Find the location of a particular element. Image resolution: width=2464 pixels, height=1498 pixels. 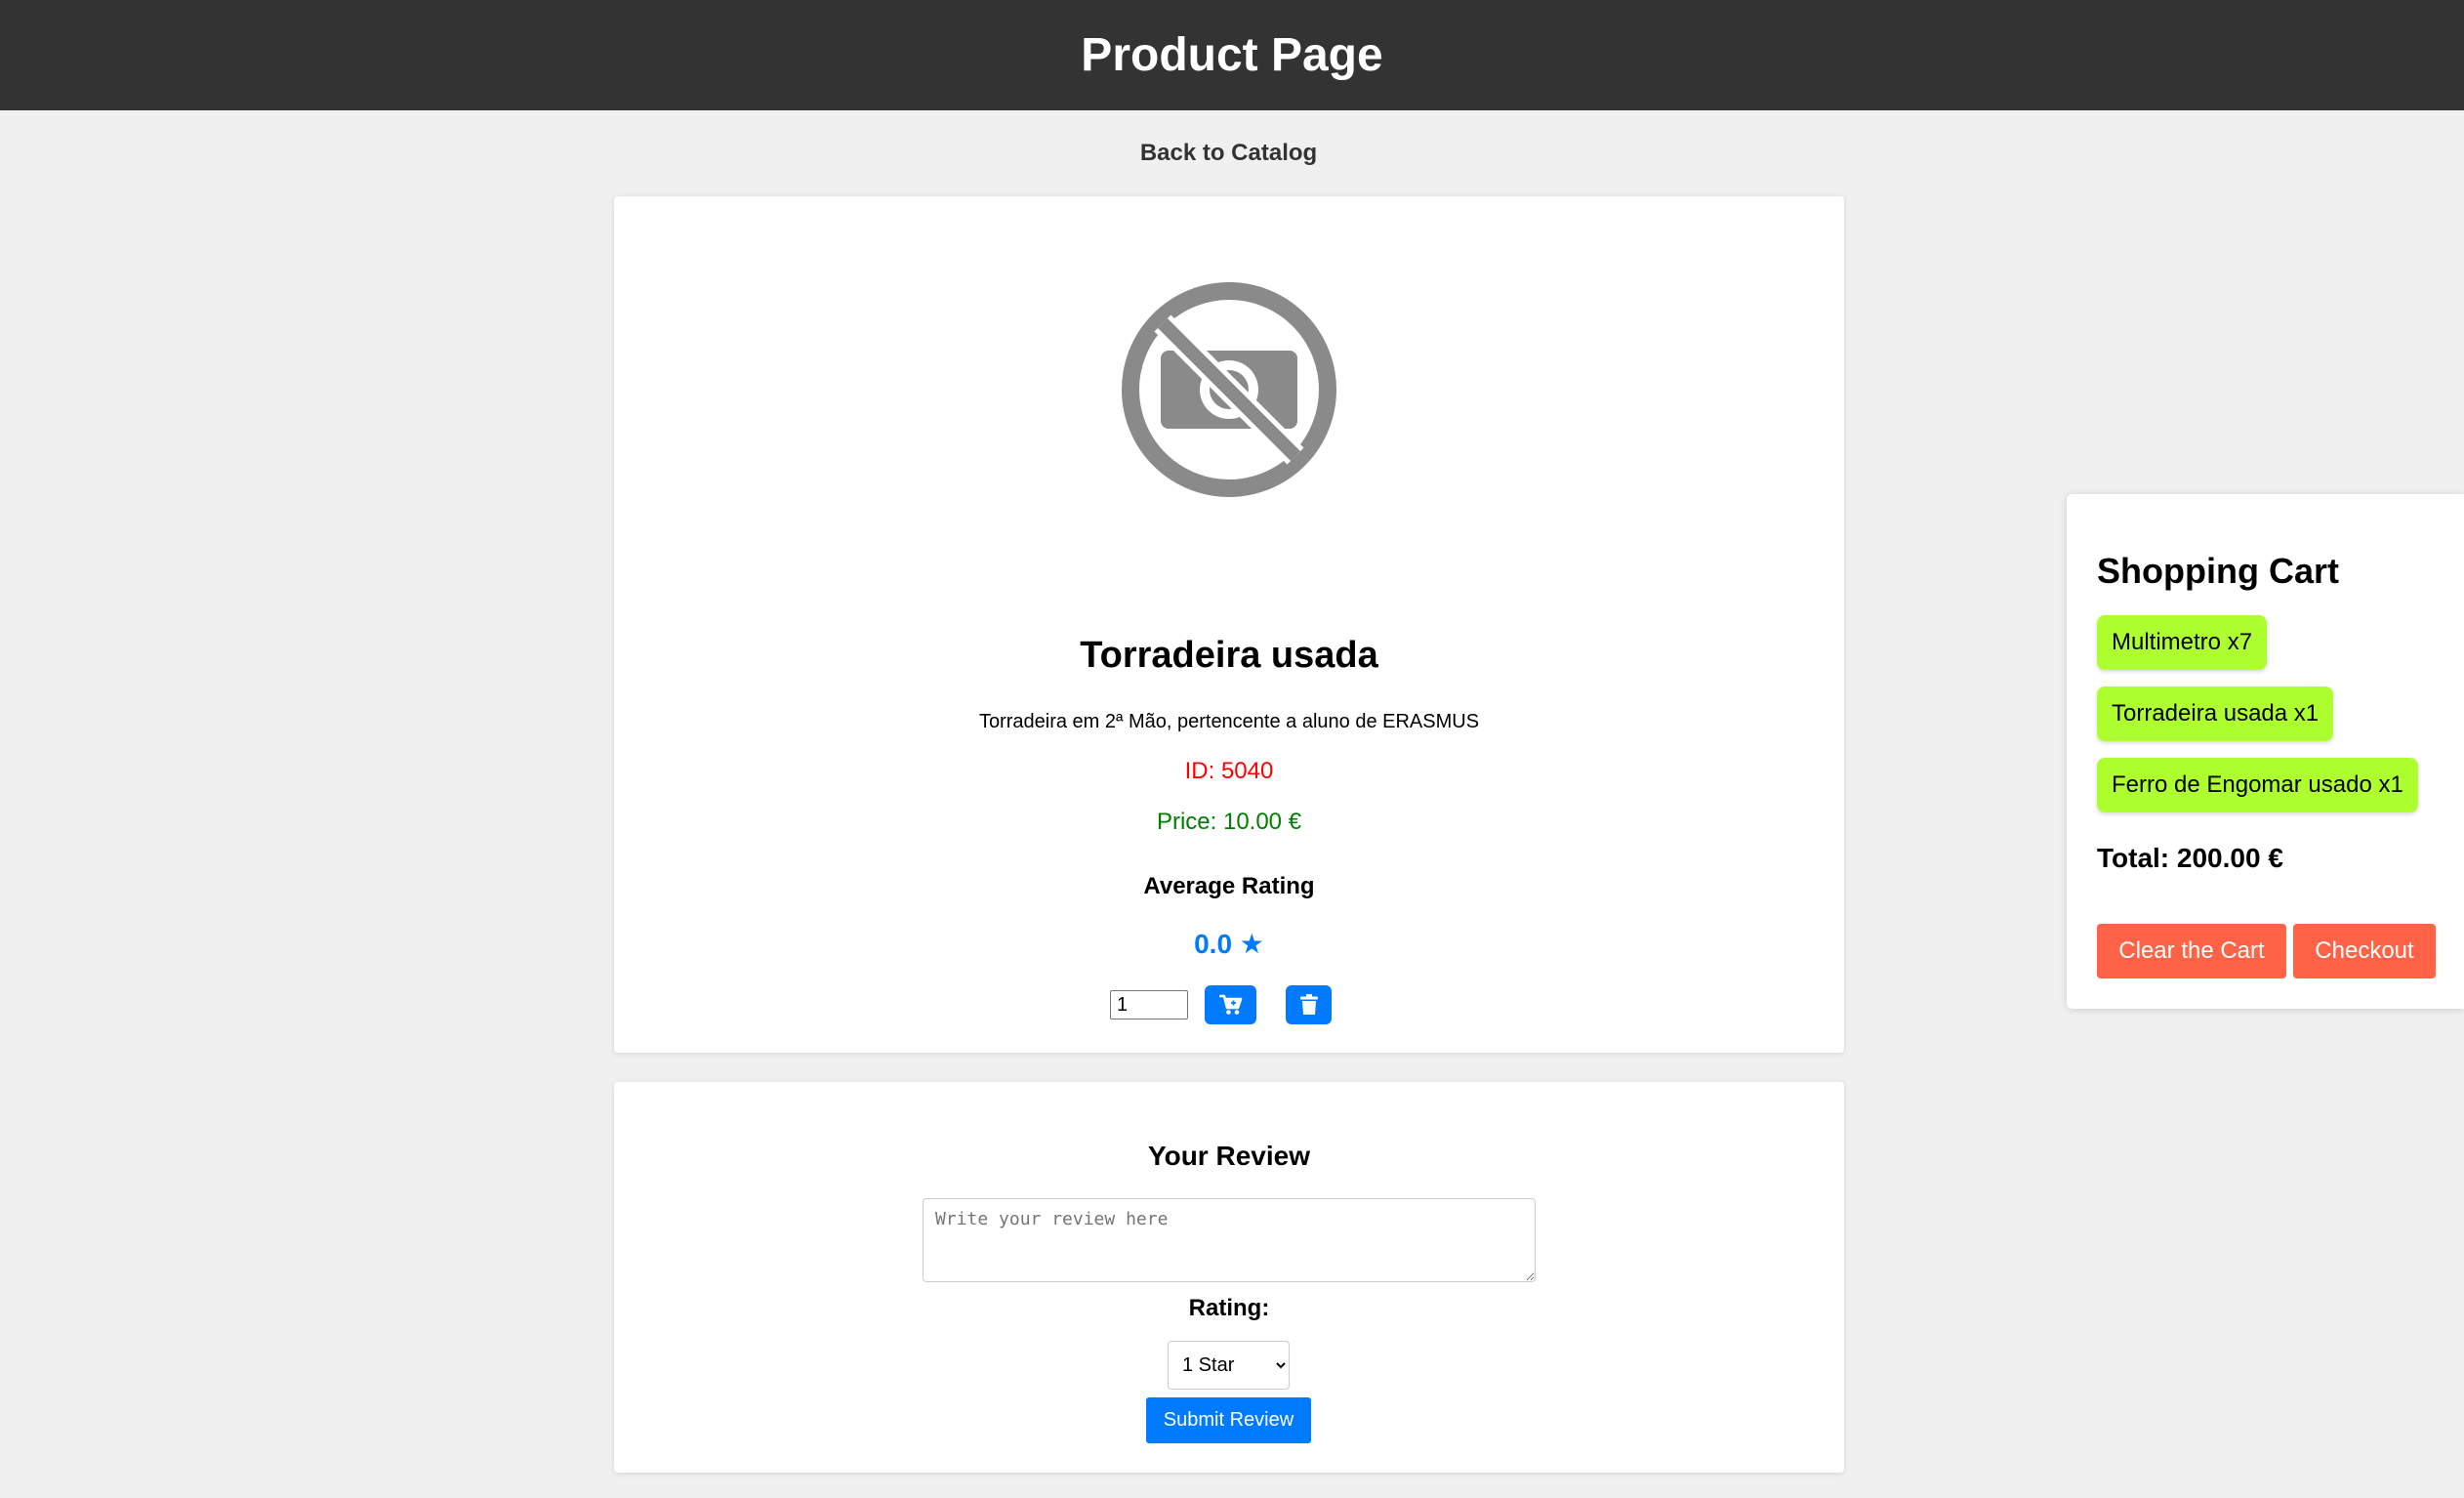

cart-plus-icon is located at coordinates (1230, 1004).